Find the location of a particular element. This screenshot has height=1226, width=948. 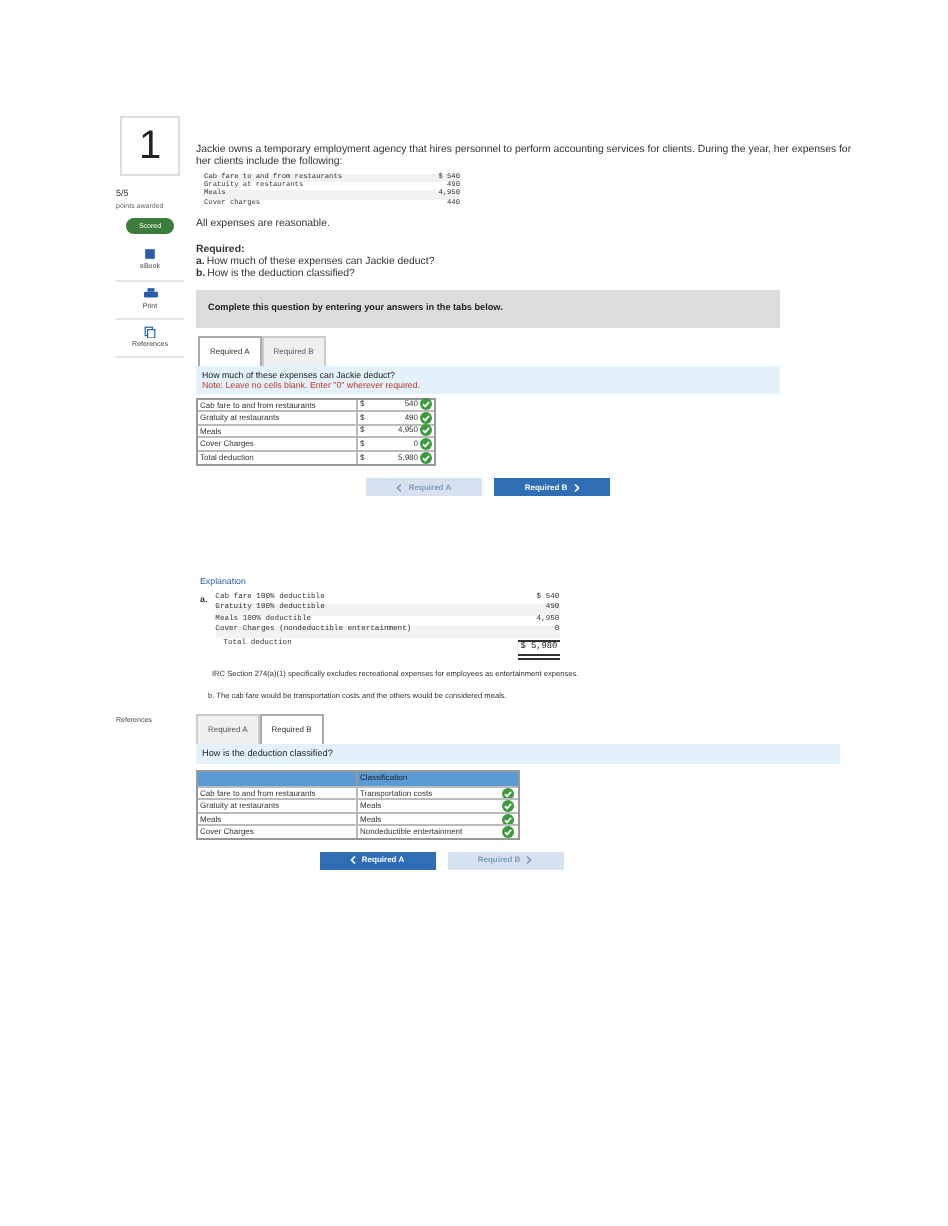

question-number: 1 is located at coordinates (150, 146).